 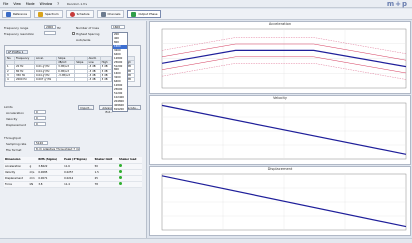 I want to click on throughput-title: Throughput, so click(x=12, y=138).